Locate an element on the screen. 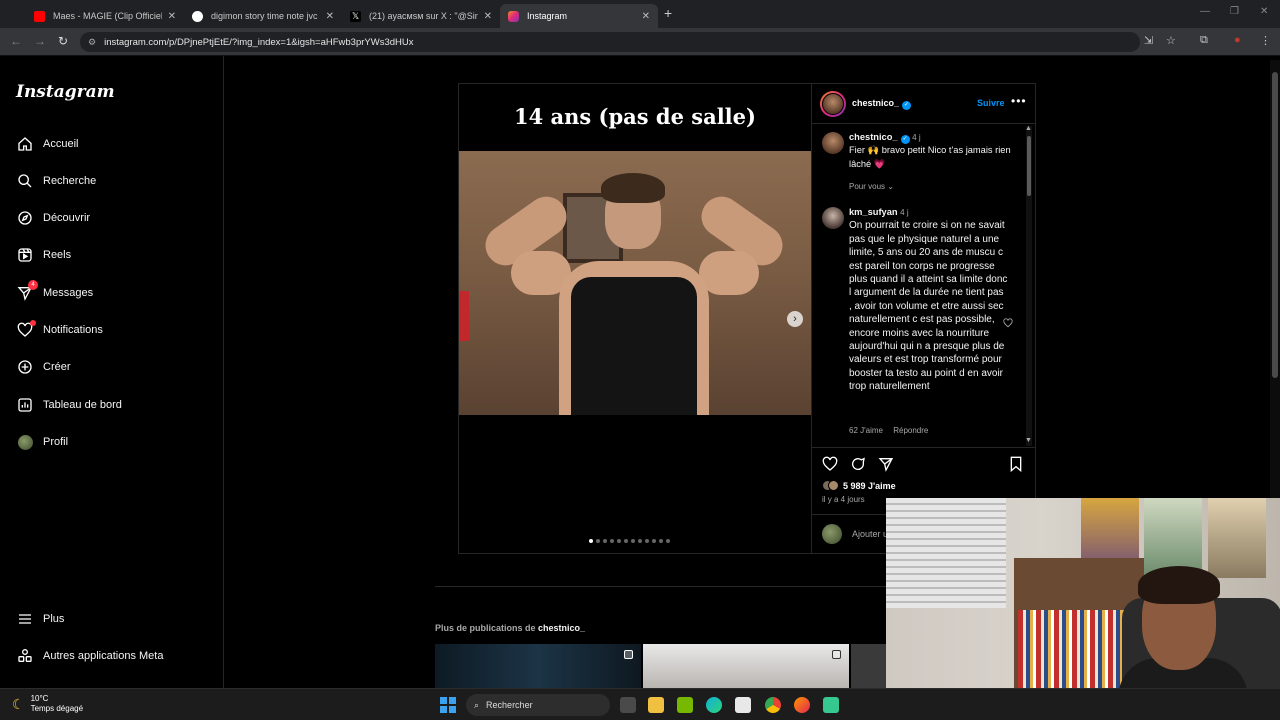 The width and height of the screenshot is (1280, 720). verified-badge-icon: ✓ is located at coordinates (905, 139).